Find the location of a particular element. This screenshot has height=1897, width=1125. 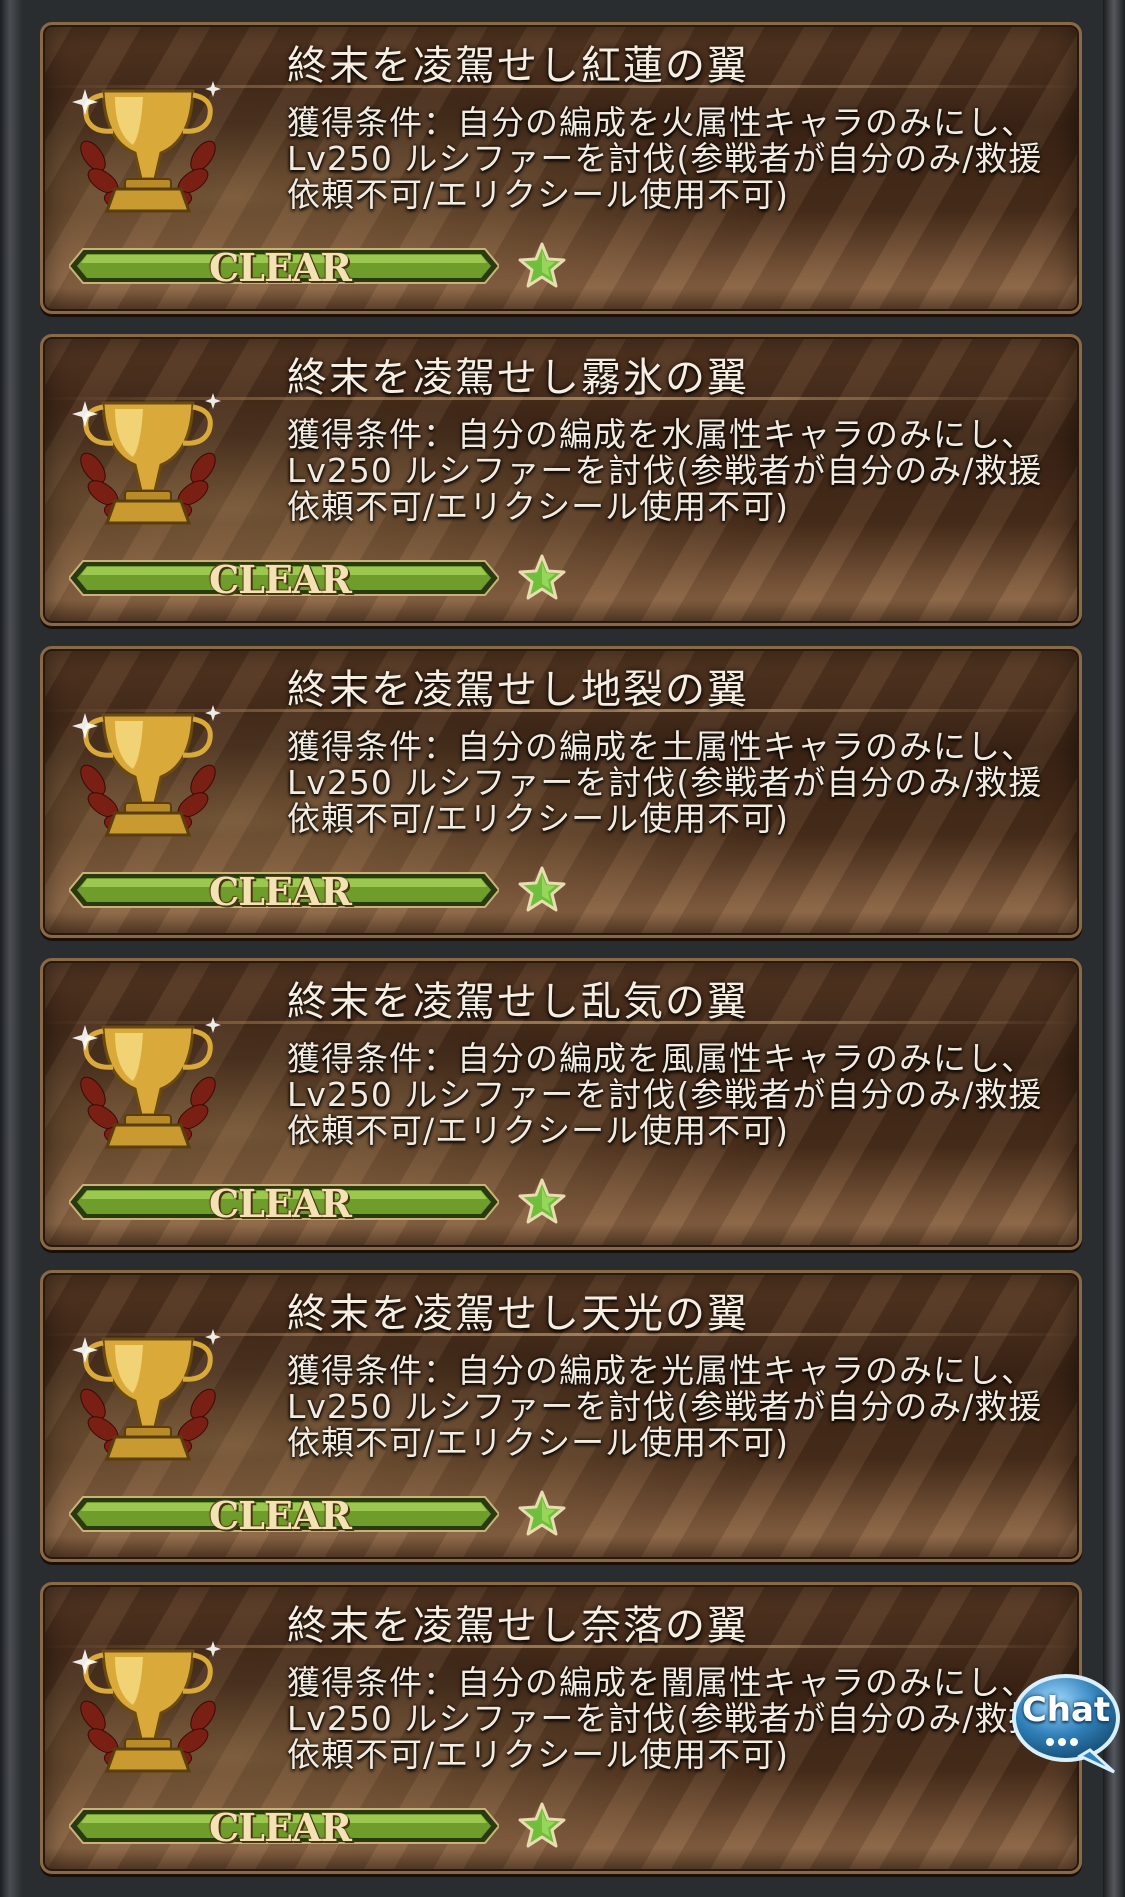

condition-line: 獲得条件：自分の編成を風属性キャラのみにし、 is located at coordinates (661, 1058).